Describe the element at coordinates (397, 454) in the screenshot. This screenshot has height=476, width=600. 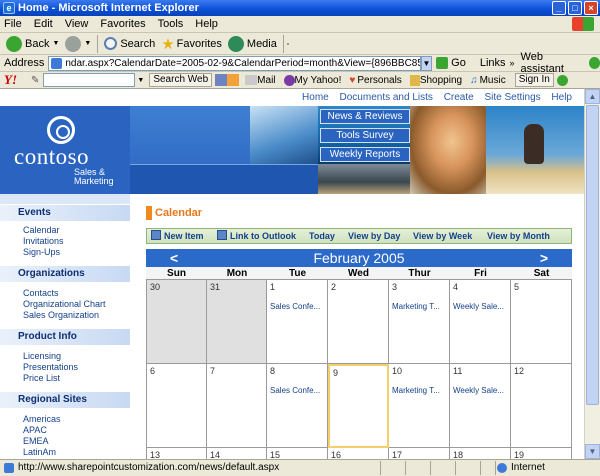
I see `day-number: 17` at that location.